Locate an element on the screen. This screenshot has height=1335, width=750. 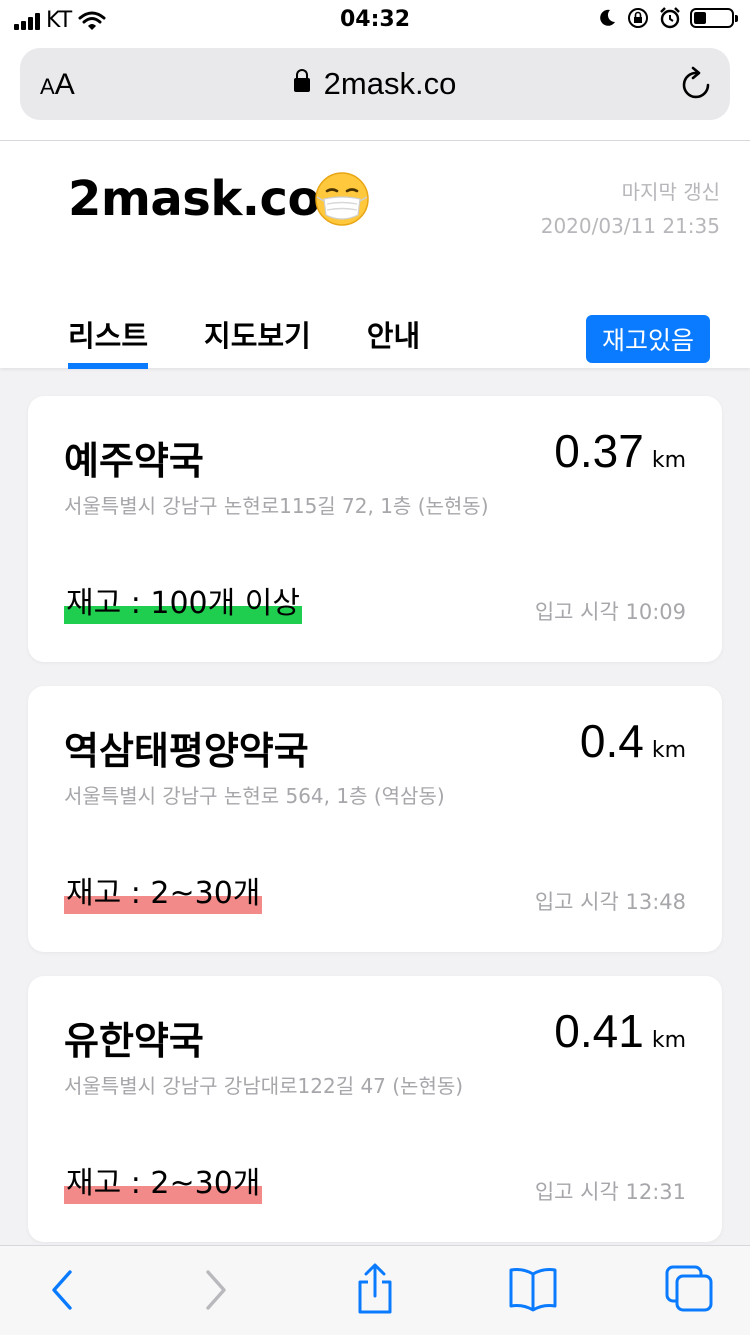
face-with-mask-emoji-icon is located at coordinates (342, 199).